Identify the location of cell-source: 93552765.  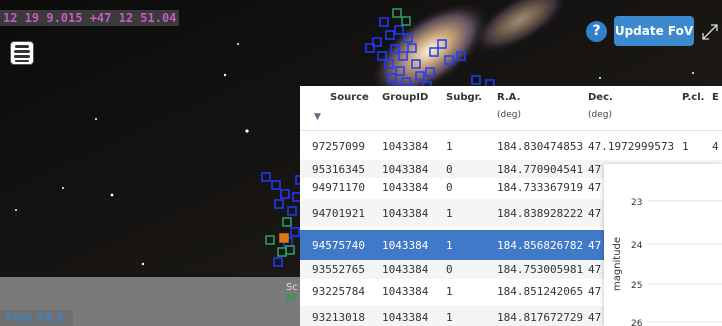
(338, 269).